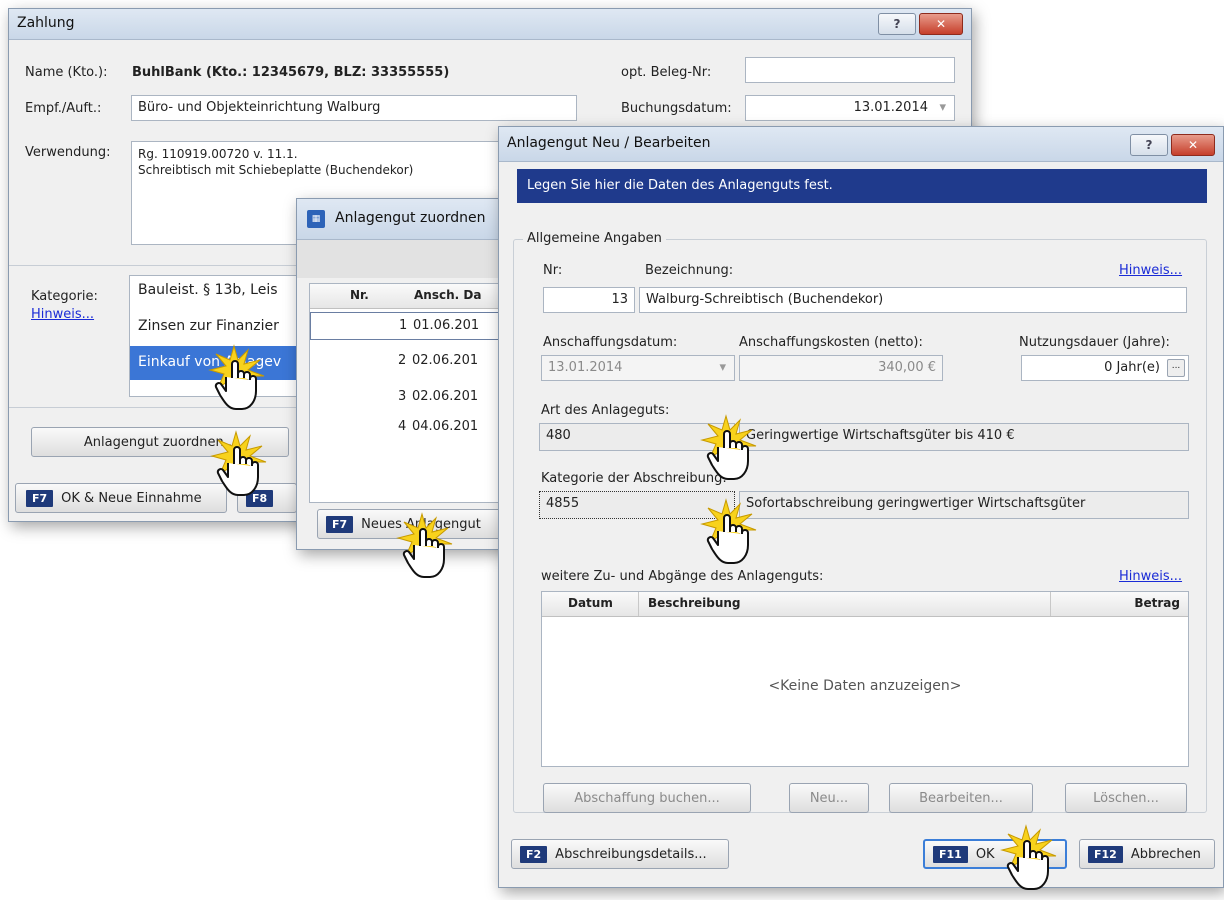 Image resolution: width=1224 pixels, height=900 pixels. What do you see at coordinates (447, 295) in the screenshot?
I see `col-date: Ansch. Da` at bounding box center [447, 295].